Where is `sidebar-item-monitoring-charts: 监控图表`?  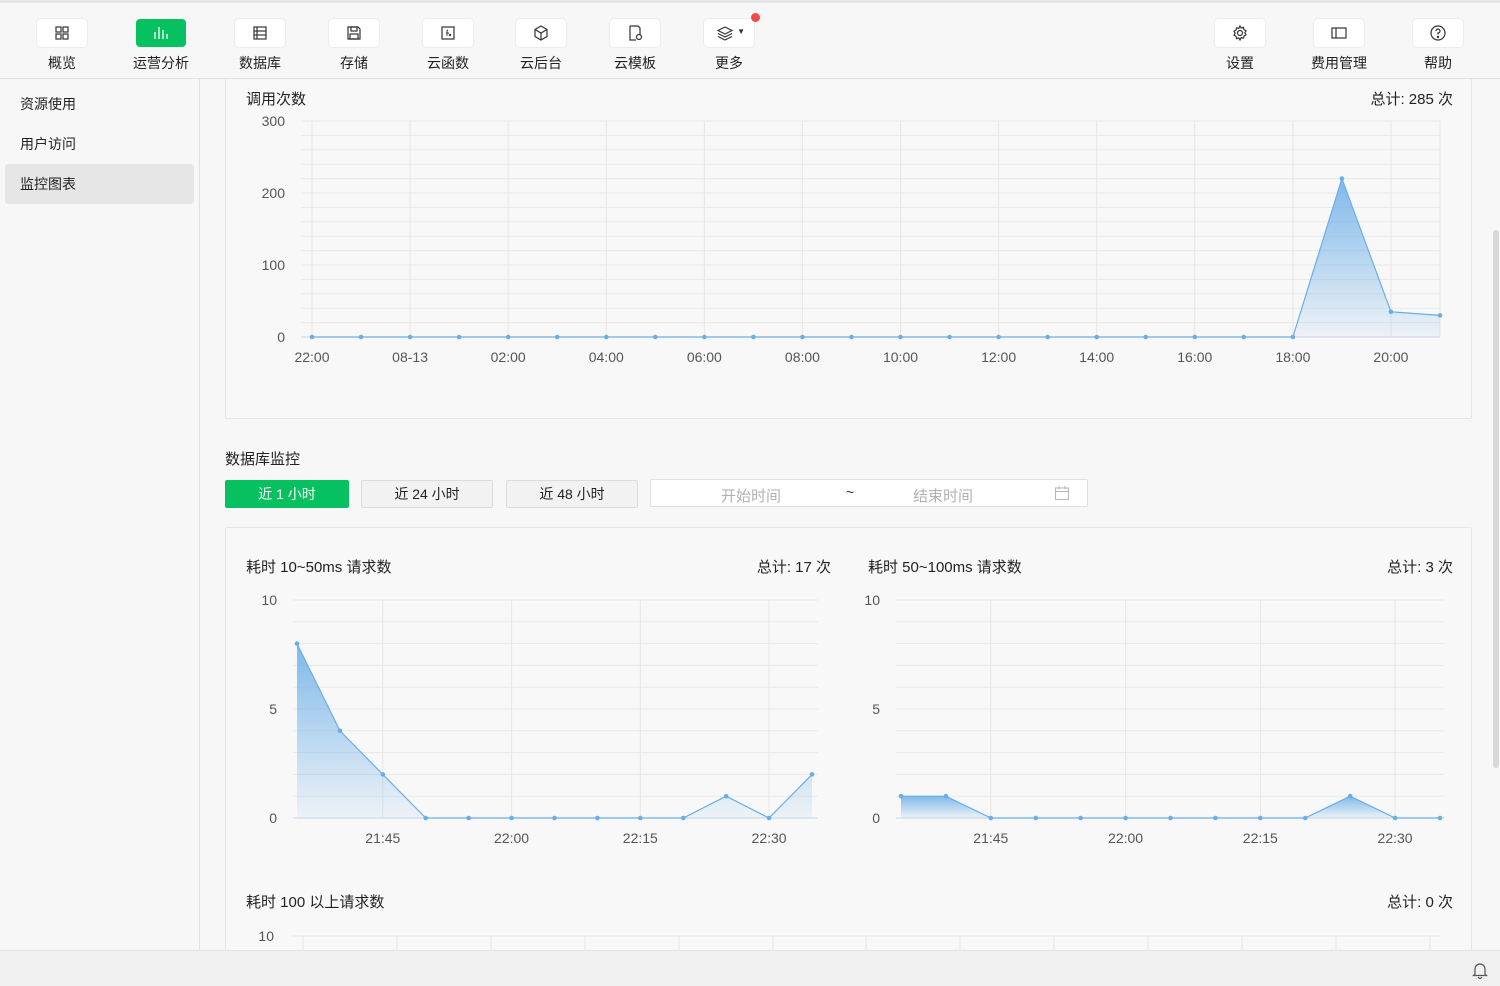
sidebar-item-monitoring-charts: 监控图表 is located at coordinates (99, 184).